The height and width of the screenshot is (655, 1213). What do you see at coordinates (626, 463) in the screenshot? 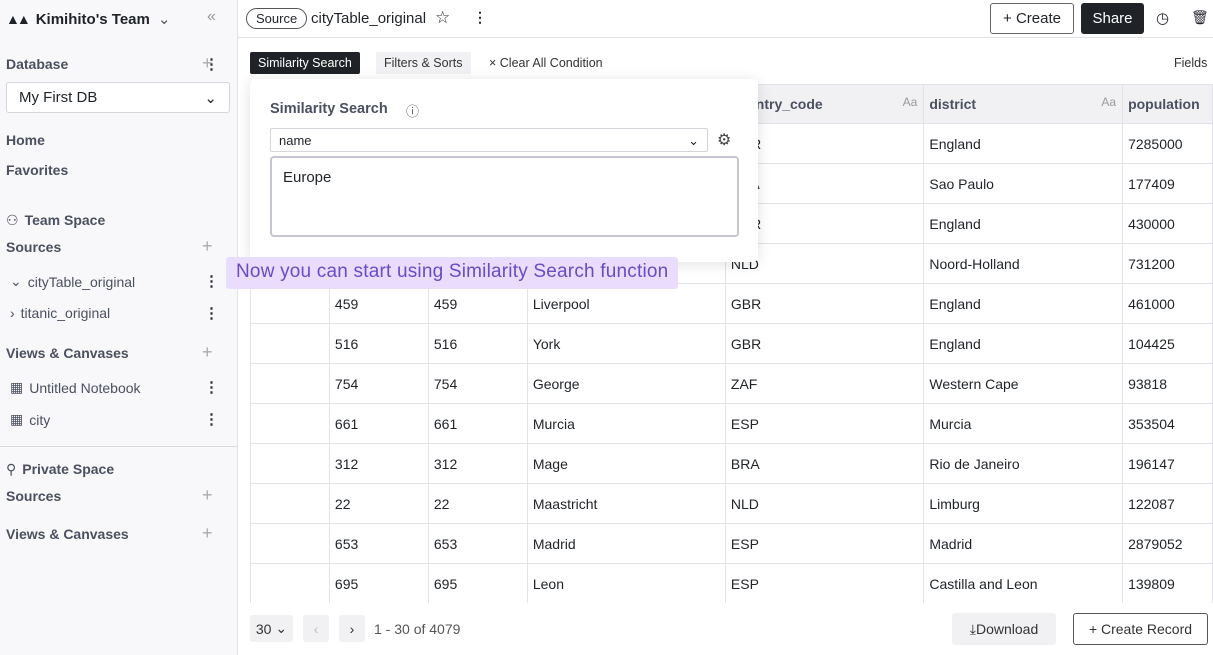
I see `table-cell: Mage` at bounding box center [626, 463].